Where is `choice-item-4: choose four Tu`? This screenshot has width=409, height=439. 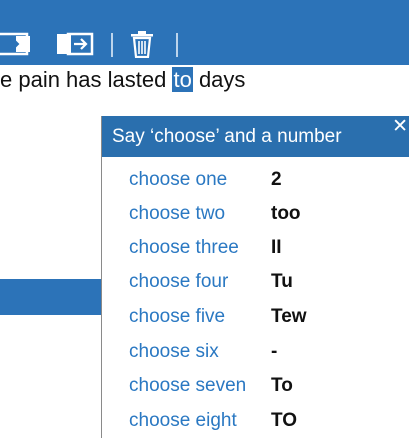 choice-item-4: choose four Tu is located at coordinates (211, 282).